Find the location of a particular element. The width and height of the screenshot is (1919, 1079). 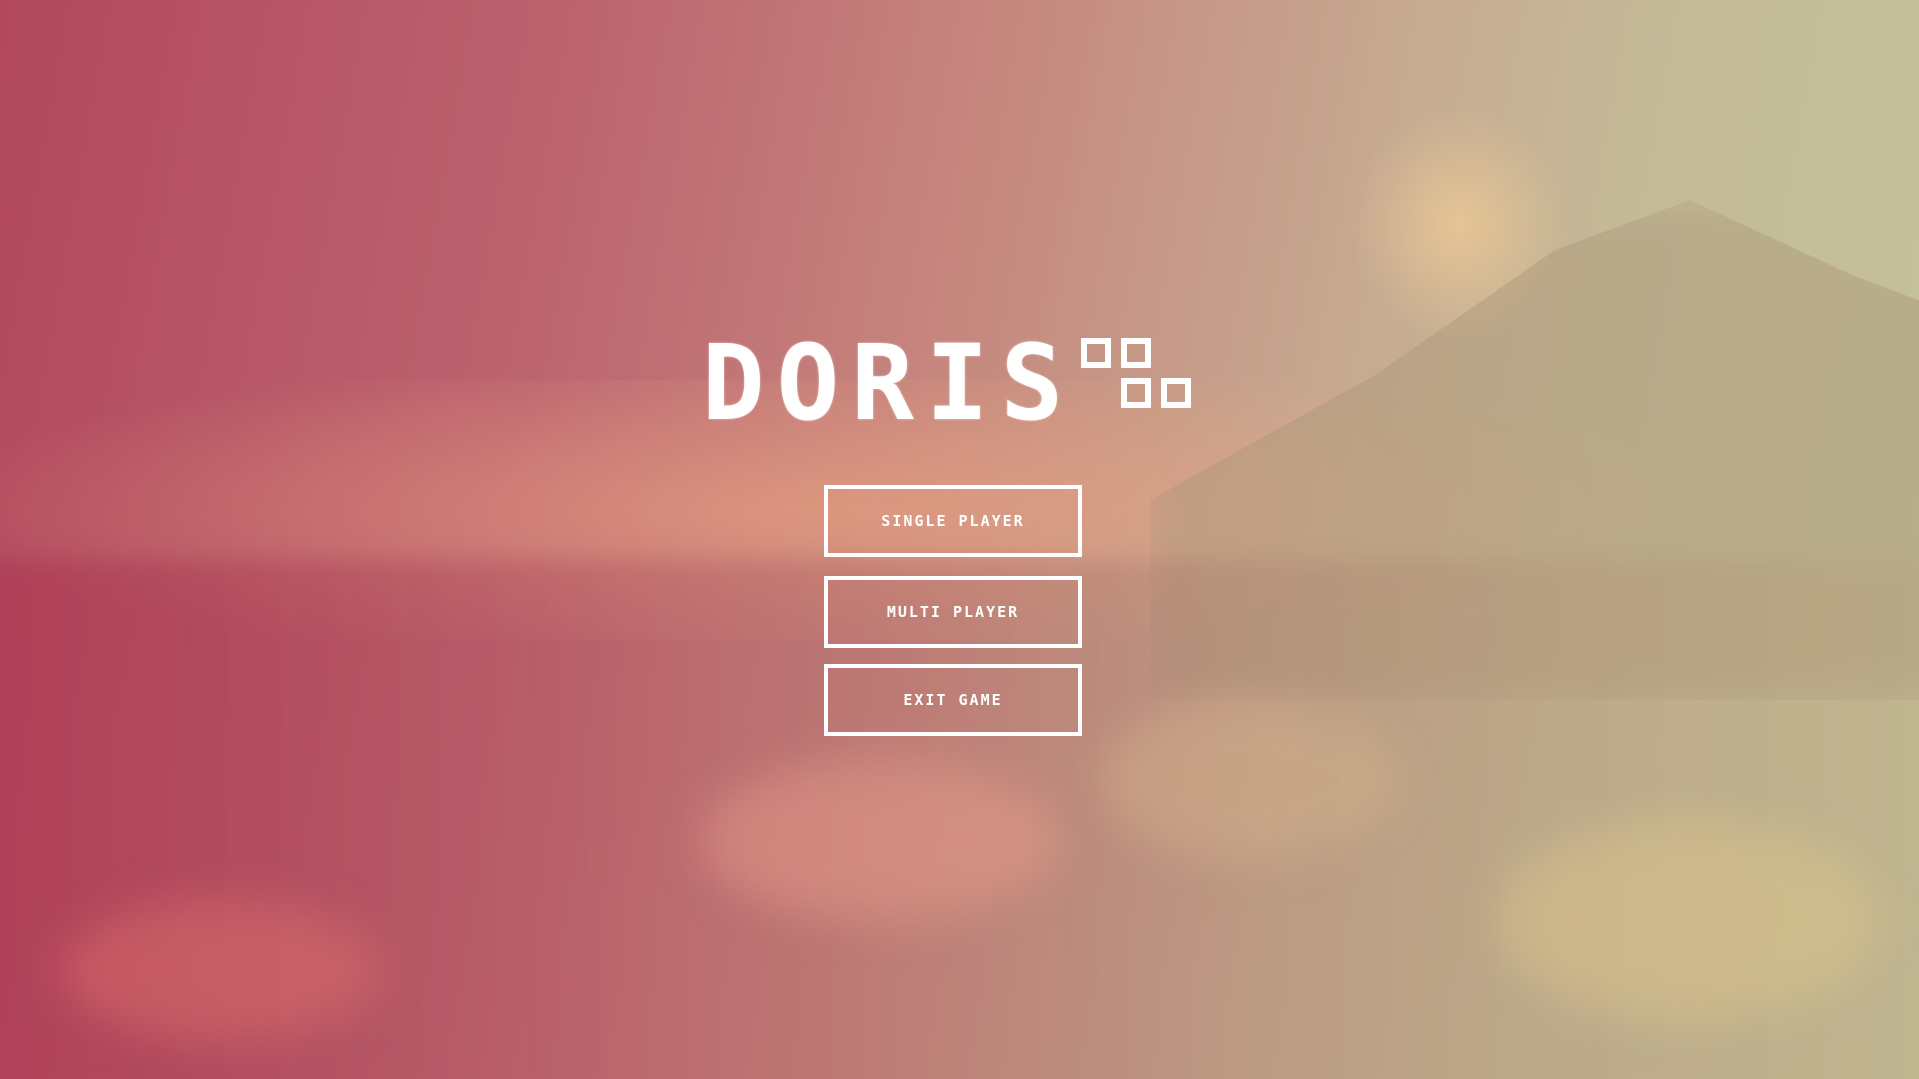

exit-game-label: EXIT GAME is located at coordinates (953, 700).